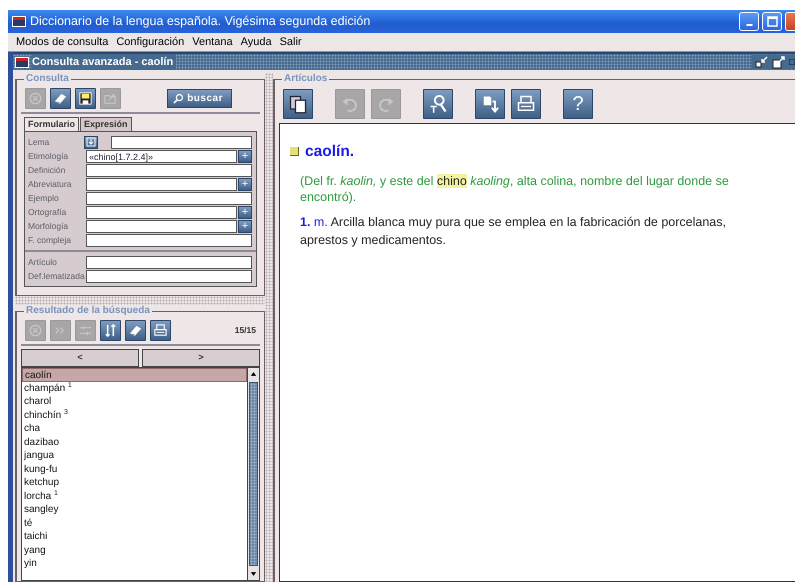 The height and width of the screenshot is (582, 795). What do you see at coordinates (62, 42) in the screenshot?
I see `menu-item: Modos de consulta` at bounding box center [62, 42].